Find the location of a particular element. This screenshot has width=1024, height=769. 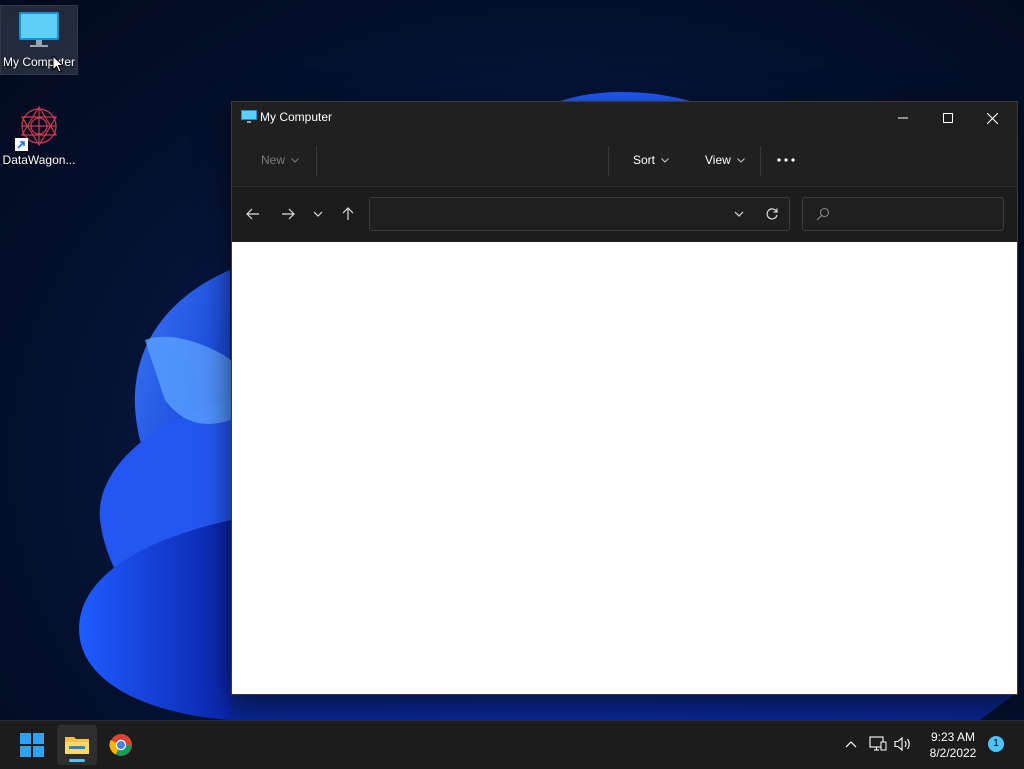

maximize-icon is located at coordinates (947, 118).